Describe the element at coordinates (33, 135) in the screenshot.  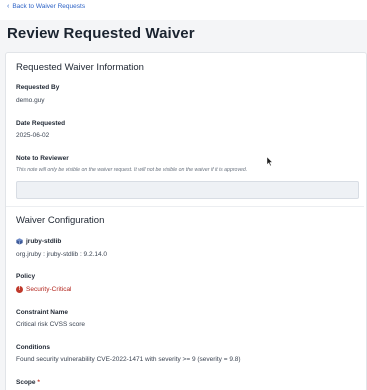
I see `date-requested-value: 2025-06-02` at that location.